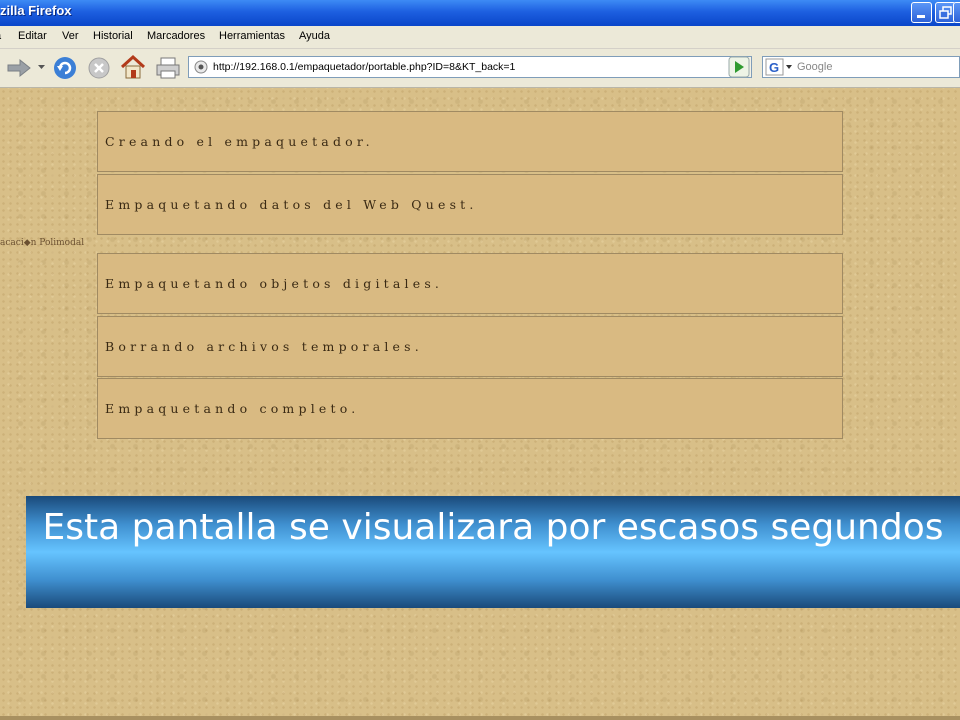 Image resolution: width=960 pixels, height=720 pixels. I want to click on search-box: G Google, so click(861, 67).